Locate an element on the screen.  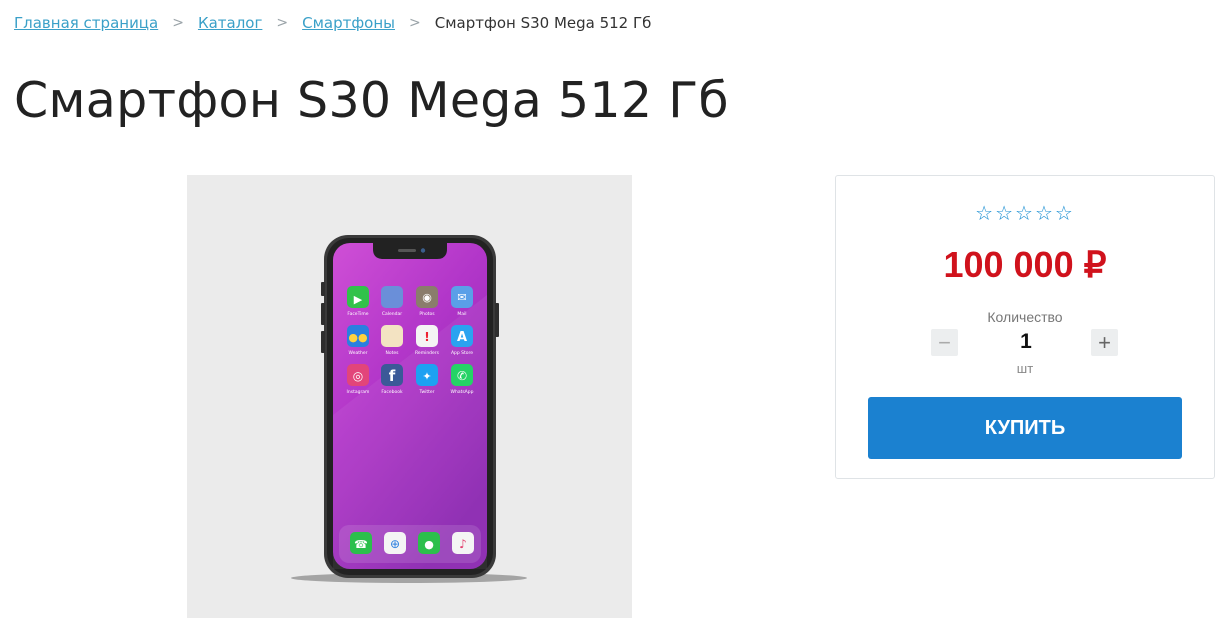
product-price: 100 000 ₽ is located at coordinates (1025, 264).